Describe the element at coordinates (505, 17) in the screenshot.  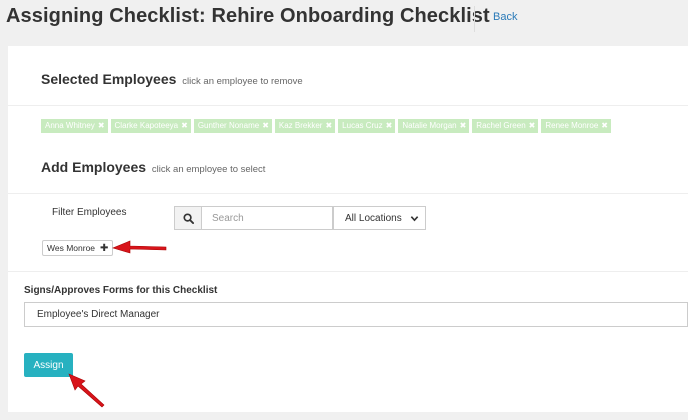
I see `back-link: Back` at that location.